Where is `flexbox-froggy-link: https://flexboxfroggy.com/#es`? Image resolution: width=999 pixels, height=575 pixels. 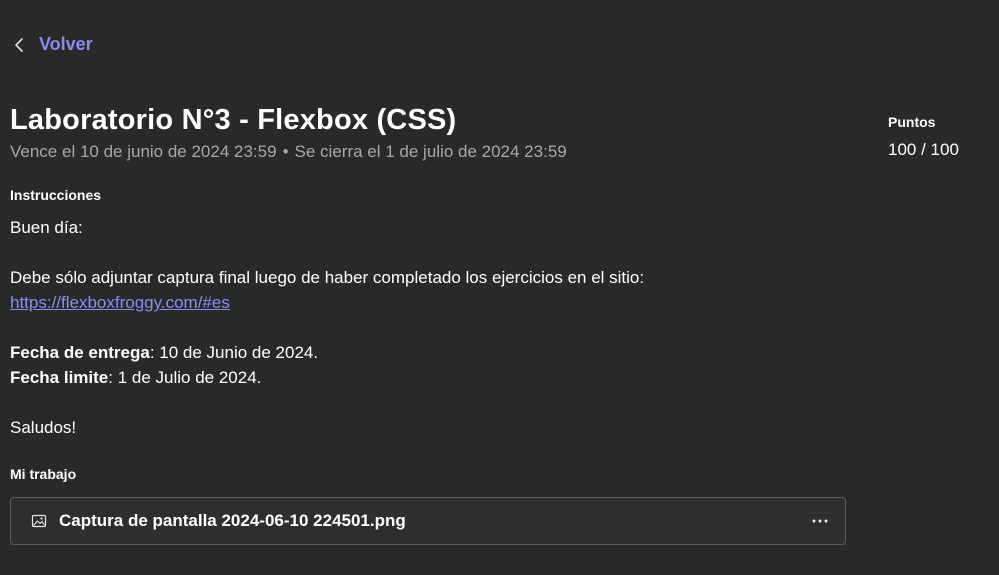 flexbox-froggy-link: https://flexboxfroggy.com/#es is located at coordinates (120, 302).